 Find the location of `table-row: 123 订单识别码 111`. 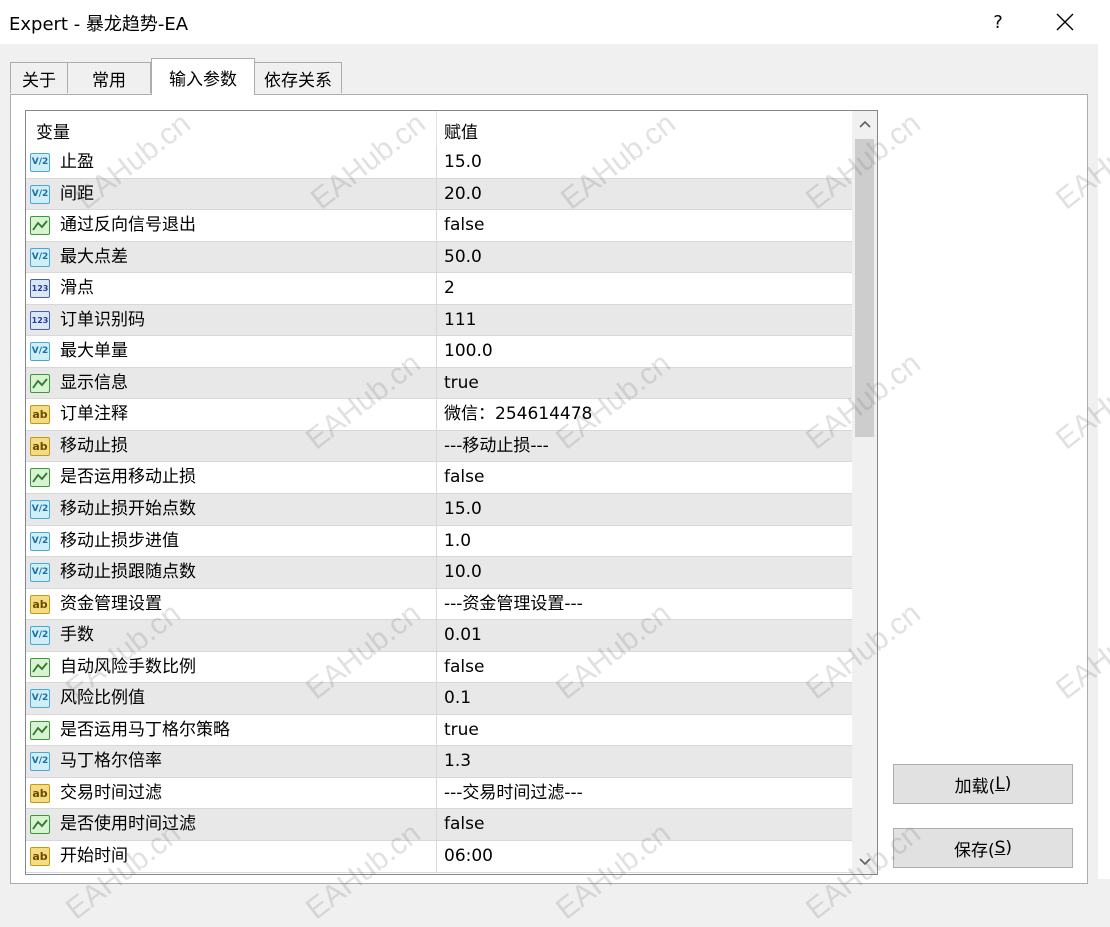

table-row: 123 订单识别码 111 is located at coordinates (439, 320).